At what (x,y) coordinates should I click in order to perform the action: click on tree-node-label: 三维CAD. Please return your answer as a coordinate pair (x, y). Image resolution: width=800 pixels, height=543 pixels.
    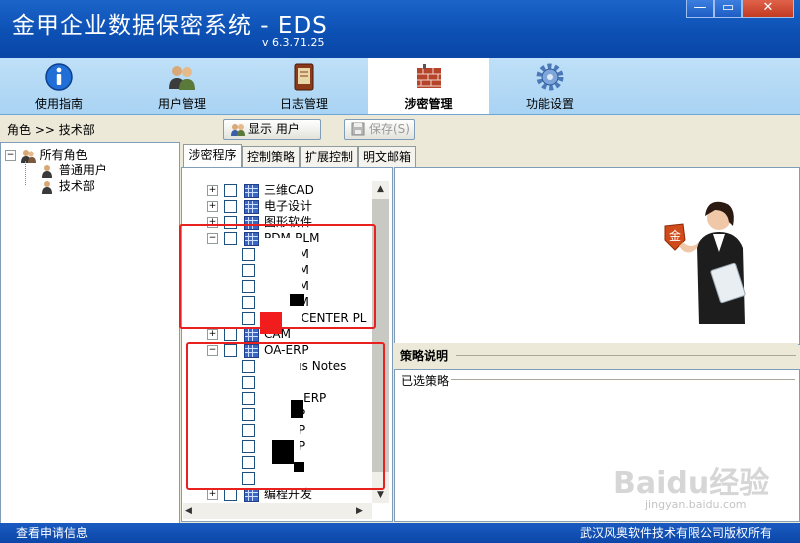
    Looking at the image, I should click on (289, 190).